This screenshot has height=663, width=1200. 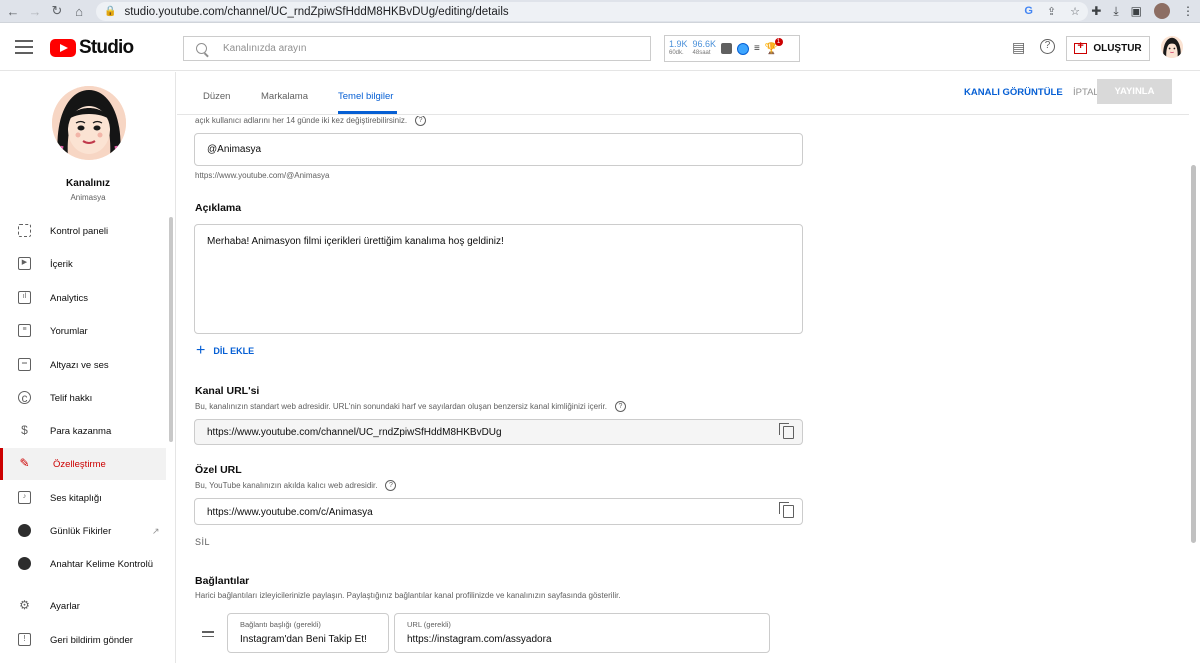 What do you see at coordinates (83, 231) in the screenshot?
I see `sidebar-item-dashboard: Kontrol paneli` at bounding box center [83, 231].